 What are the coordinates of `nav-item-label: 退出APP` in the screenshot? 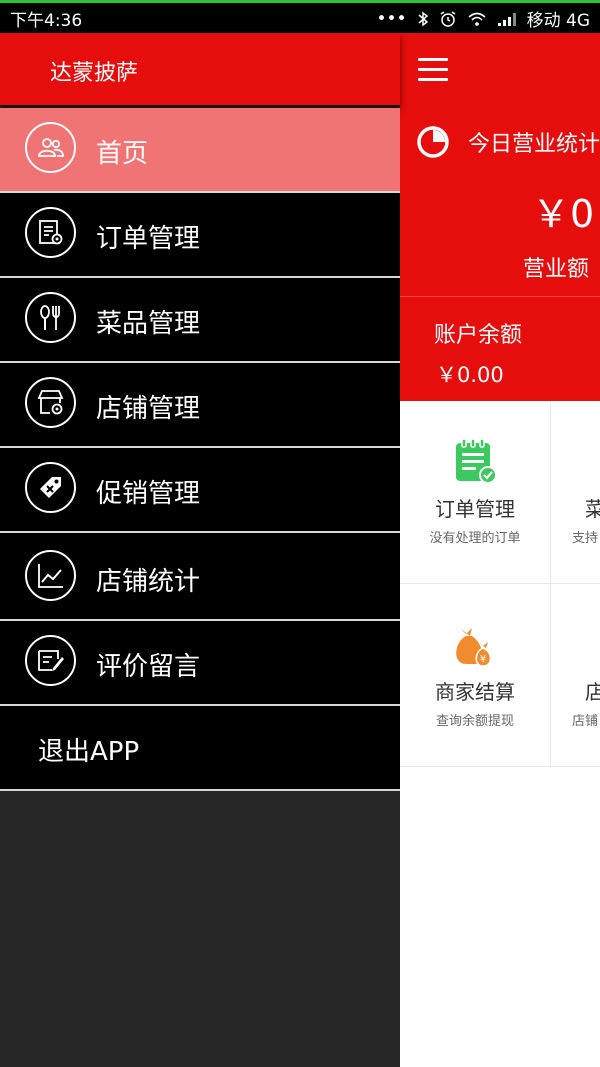 It's located at (89, 752).